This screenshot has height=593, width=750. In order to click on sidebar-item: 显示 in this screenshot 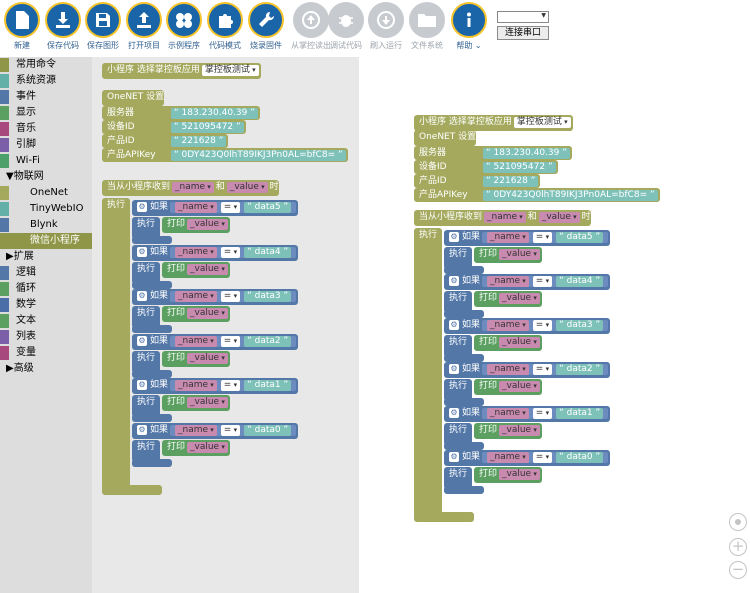, I will do `click(46, 113)`.